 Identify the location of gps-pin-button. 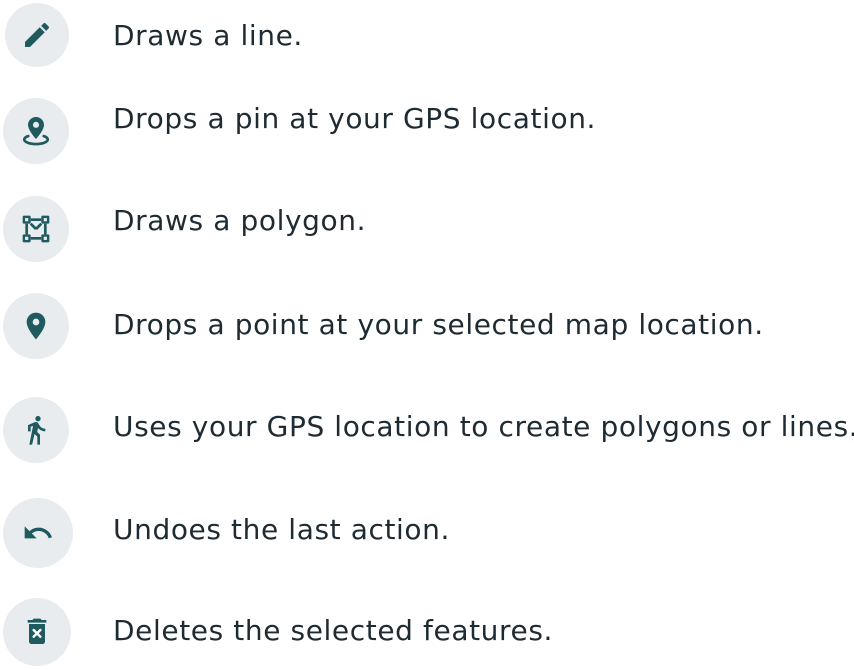
(36, 131).